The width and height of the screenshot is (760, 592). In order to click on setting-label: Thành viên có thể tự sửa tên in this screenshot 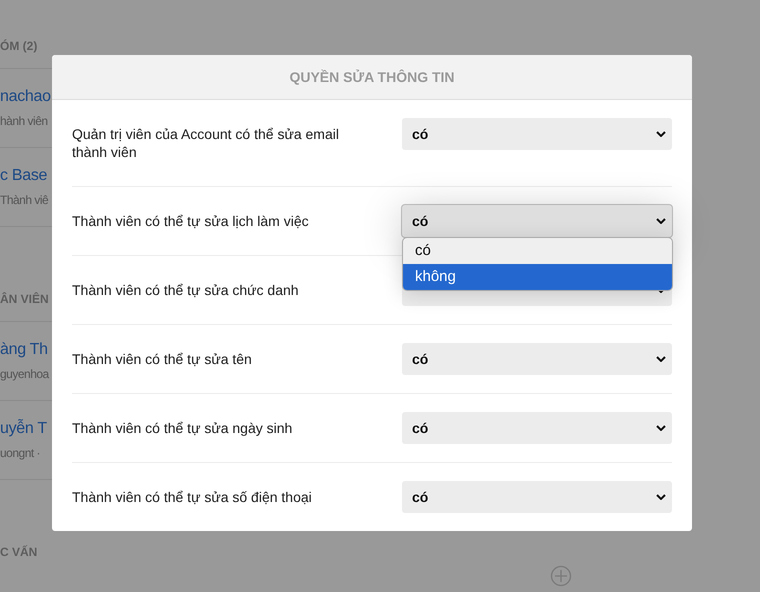, I will do `click(162, 359)`.